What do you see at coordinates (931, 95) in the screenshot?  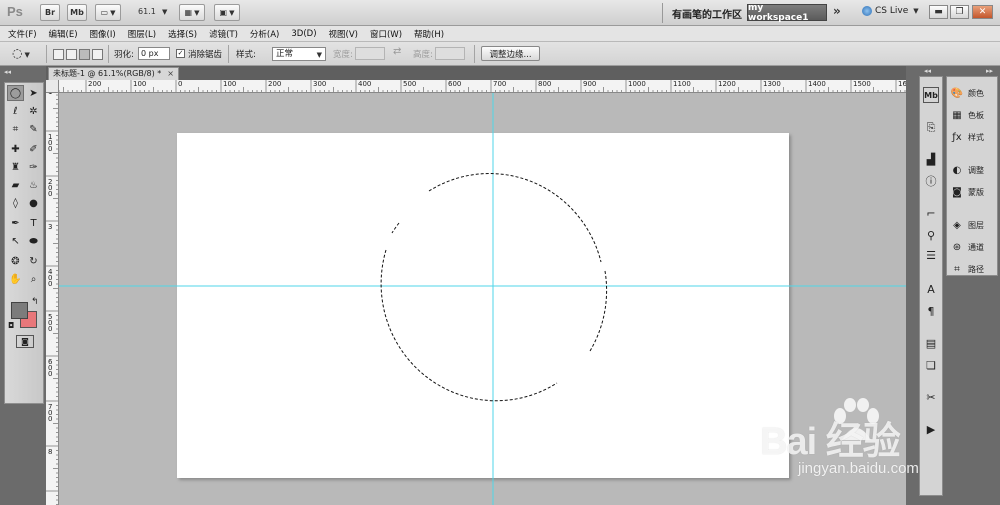 I see `mini-bridge-icon: Mb` at bounding box center [931, 95].